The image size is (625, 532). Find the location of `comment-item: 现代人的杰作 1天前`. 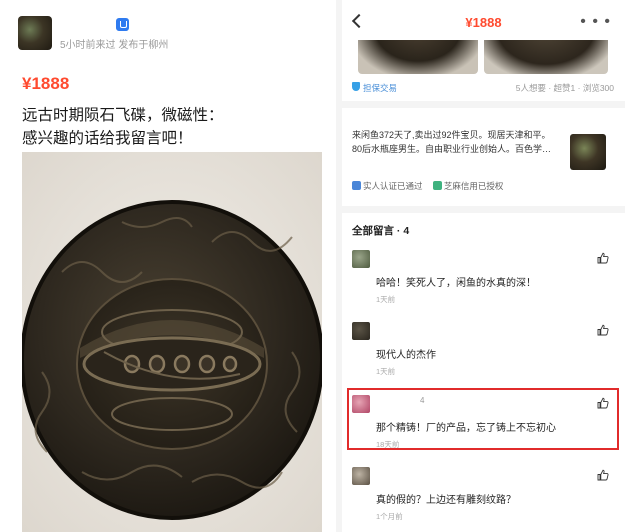

comment-item: 现代人的杰作 1天前 is located at coordinates (483, 357).